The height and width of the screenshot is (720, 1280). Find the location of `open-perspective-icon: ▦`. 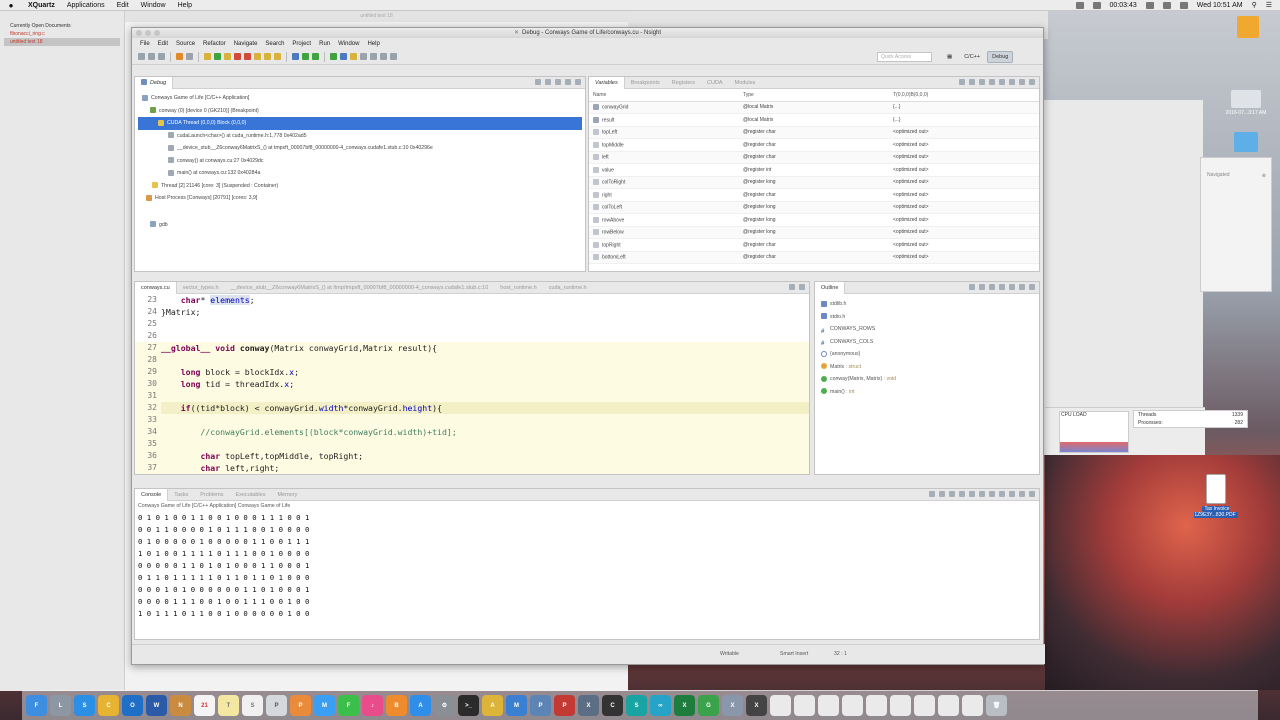

open-perspective-icon: ▦ is located at coordinates (949, 57).